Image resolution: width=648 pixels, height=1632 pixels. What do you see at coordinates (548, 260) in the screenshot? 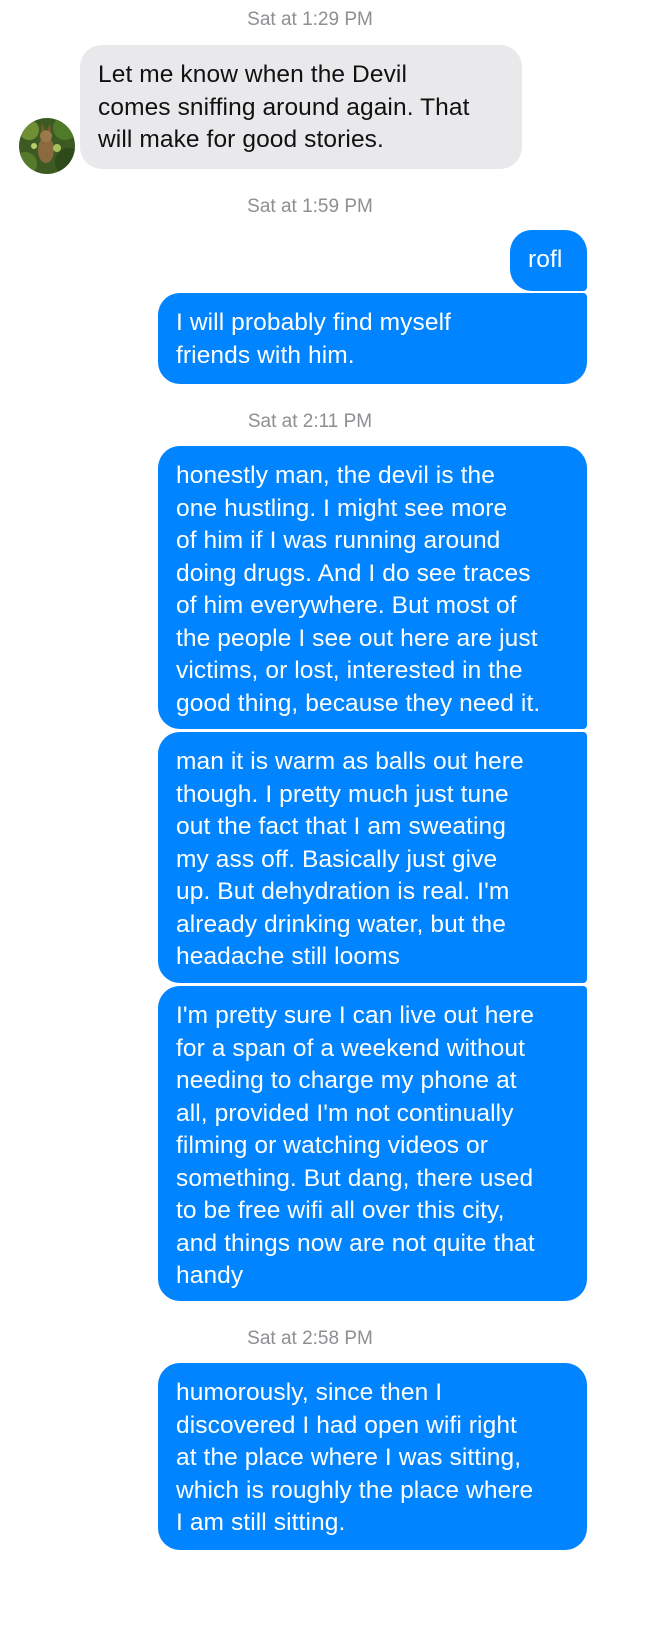
I see `message-bubble-outgoing: rofl` at bounding box center [548, 260].